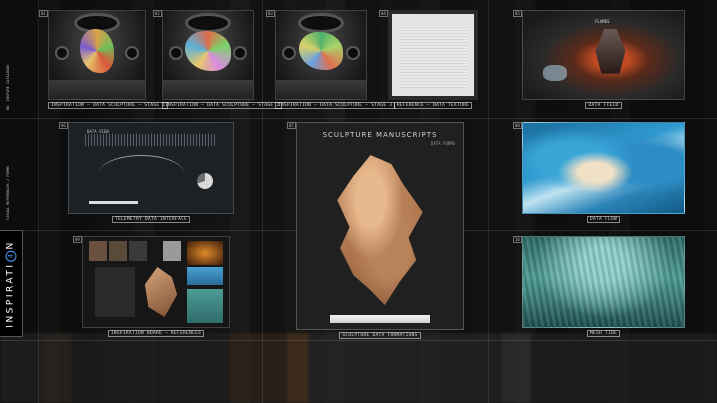 Image resolution: width=717 pixels, height=403 pixels. Describe the element at coordinates (380, 335) in the screenshot. I see `tile-caption: SCULPTURE DATA FORMATIONS` at that location.